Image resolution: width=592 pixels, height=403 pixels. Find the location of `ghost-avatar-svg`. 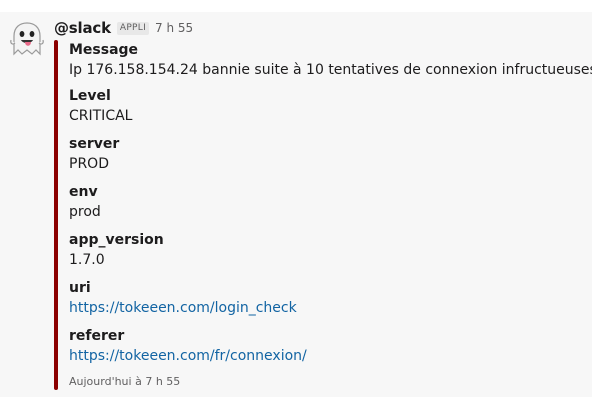

ghost-avatar-svg is located at coordinates (27, 39).